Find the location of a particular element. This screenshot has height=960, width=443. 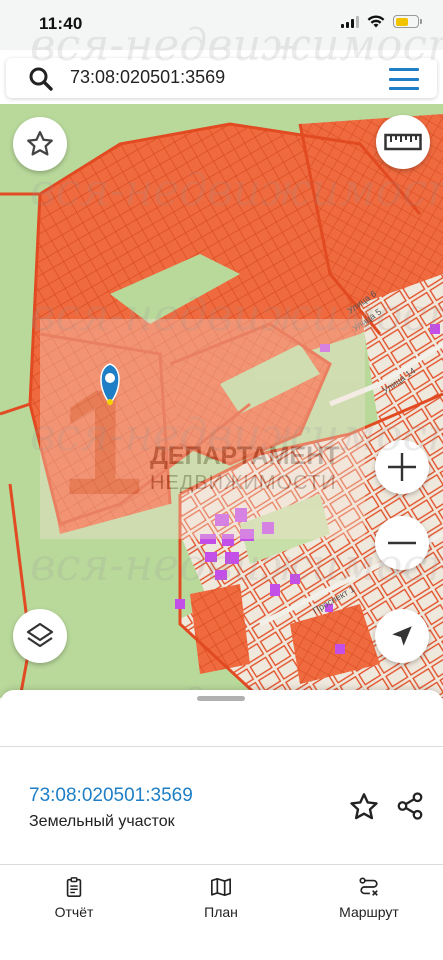

tab-label: Отчёт is located at coordinates (74, 912).